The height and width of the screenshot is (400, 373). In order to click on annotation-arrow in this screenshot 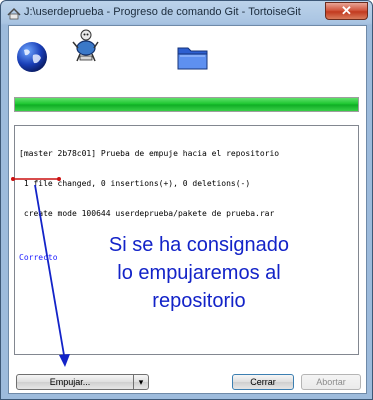, I will do `click(40, 272)`.